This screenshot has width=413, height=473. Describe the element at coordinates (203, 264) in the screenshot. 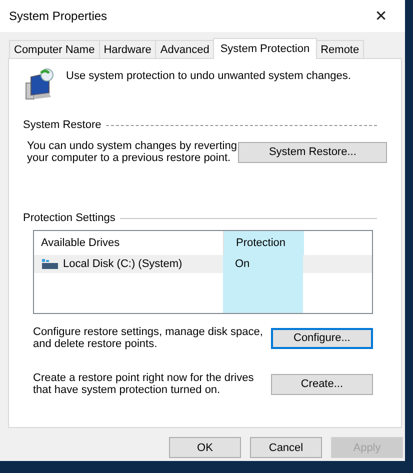

I see `drive-row: Local Disk (C:) (System) On` at that location.